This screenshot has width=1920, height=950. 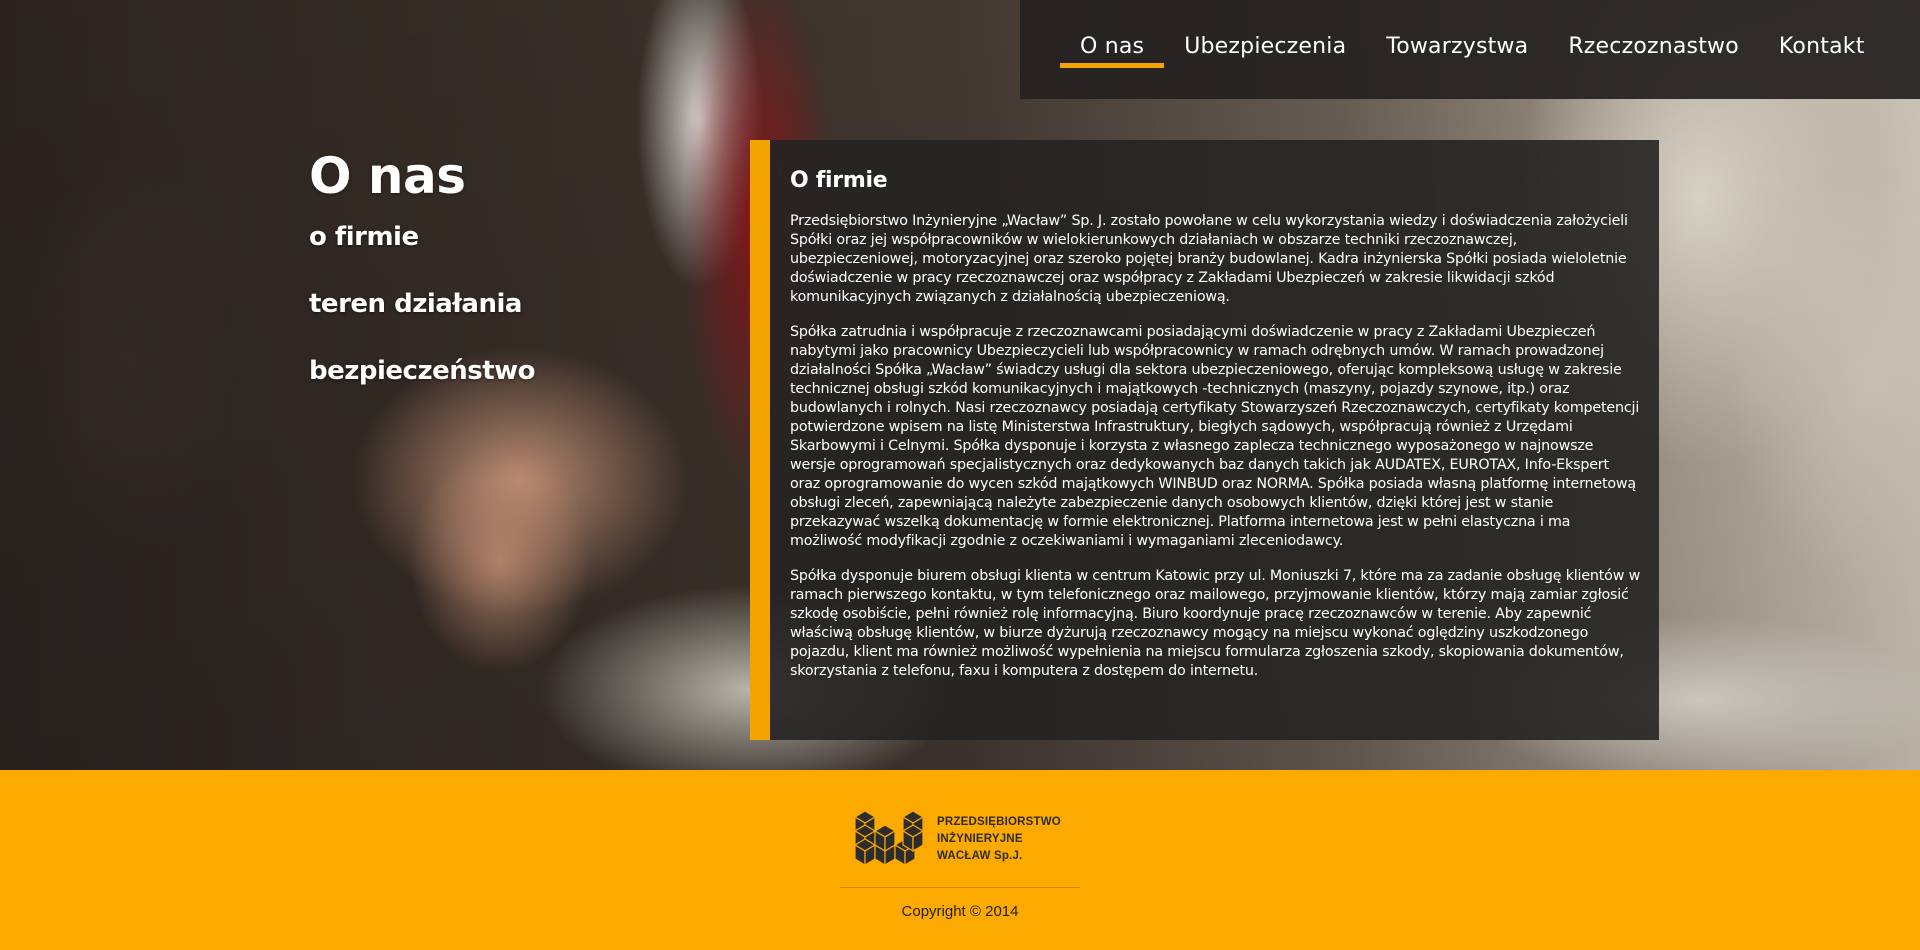 What do you see at coordinates (960, 887) in the screenshot?
I see `footer-divider` at bounding box center [960, 887].